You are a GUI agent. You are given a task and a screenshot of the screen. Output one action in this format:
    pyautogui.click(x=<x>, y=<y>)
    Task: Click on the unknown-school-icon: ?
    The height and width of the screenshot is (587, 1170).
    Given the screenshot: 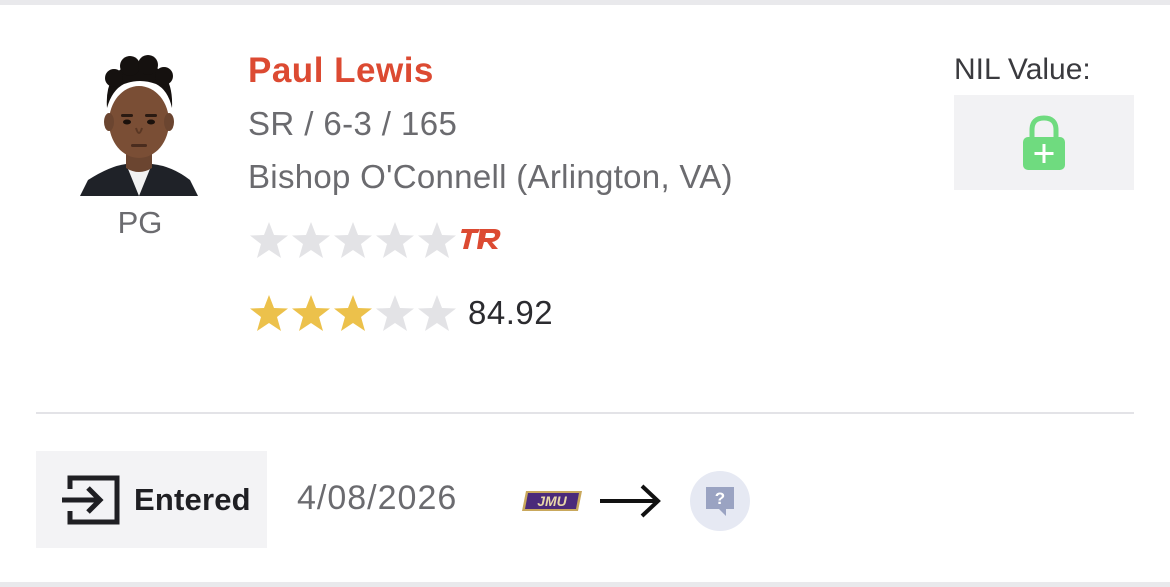 What is the action you would take?
    pyautogui.click(x=720, y=501)
    